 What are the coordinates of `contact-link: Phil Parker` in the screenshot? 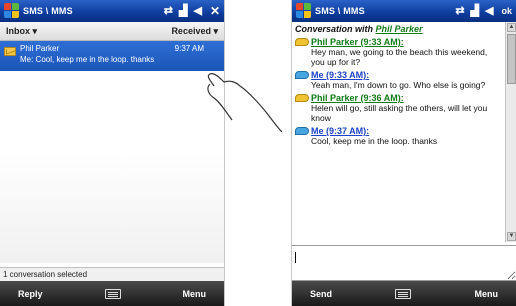 It's located at (399, 29).